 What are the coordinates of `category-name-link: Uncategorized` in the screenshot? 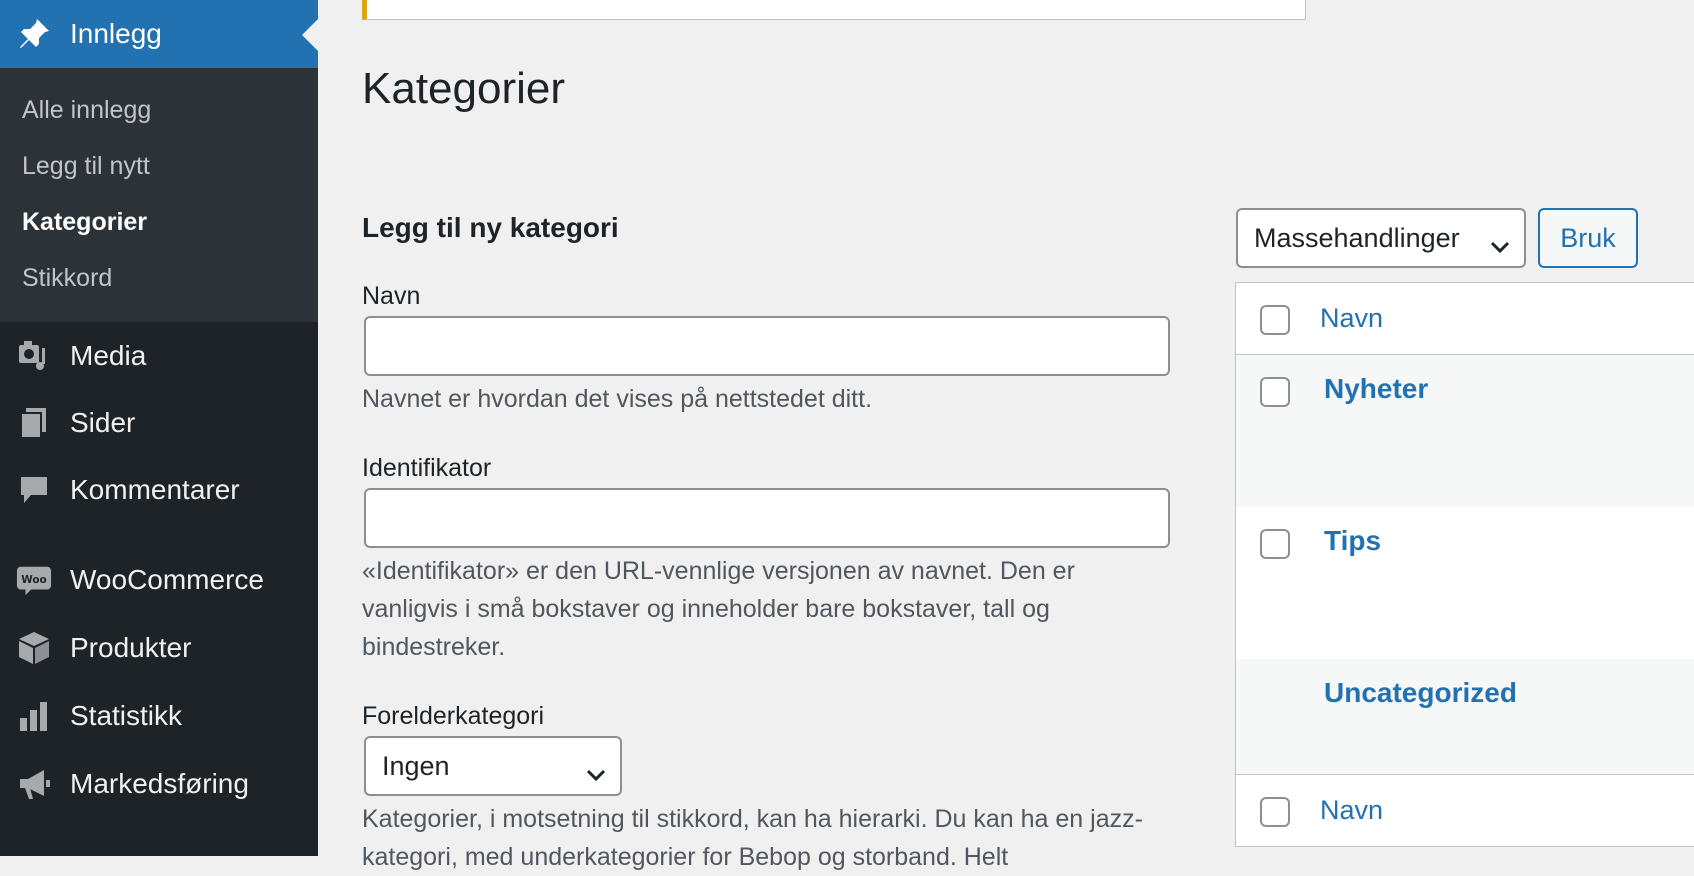 It's located at (1420, 693).